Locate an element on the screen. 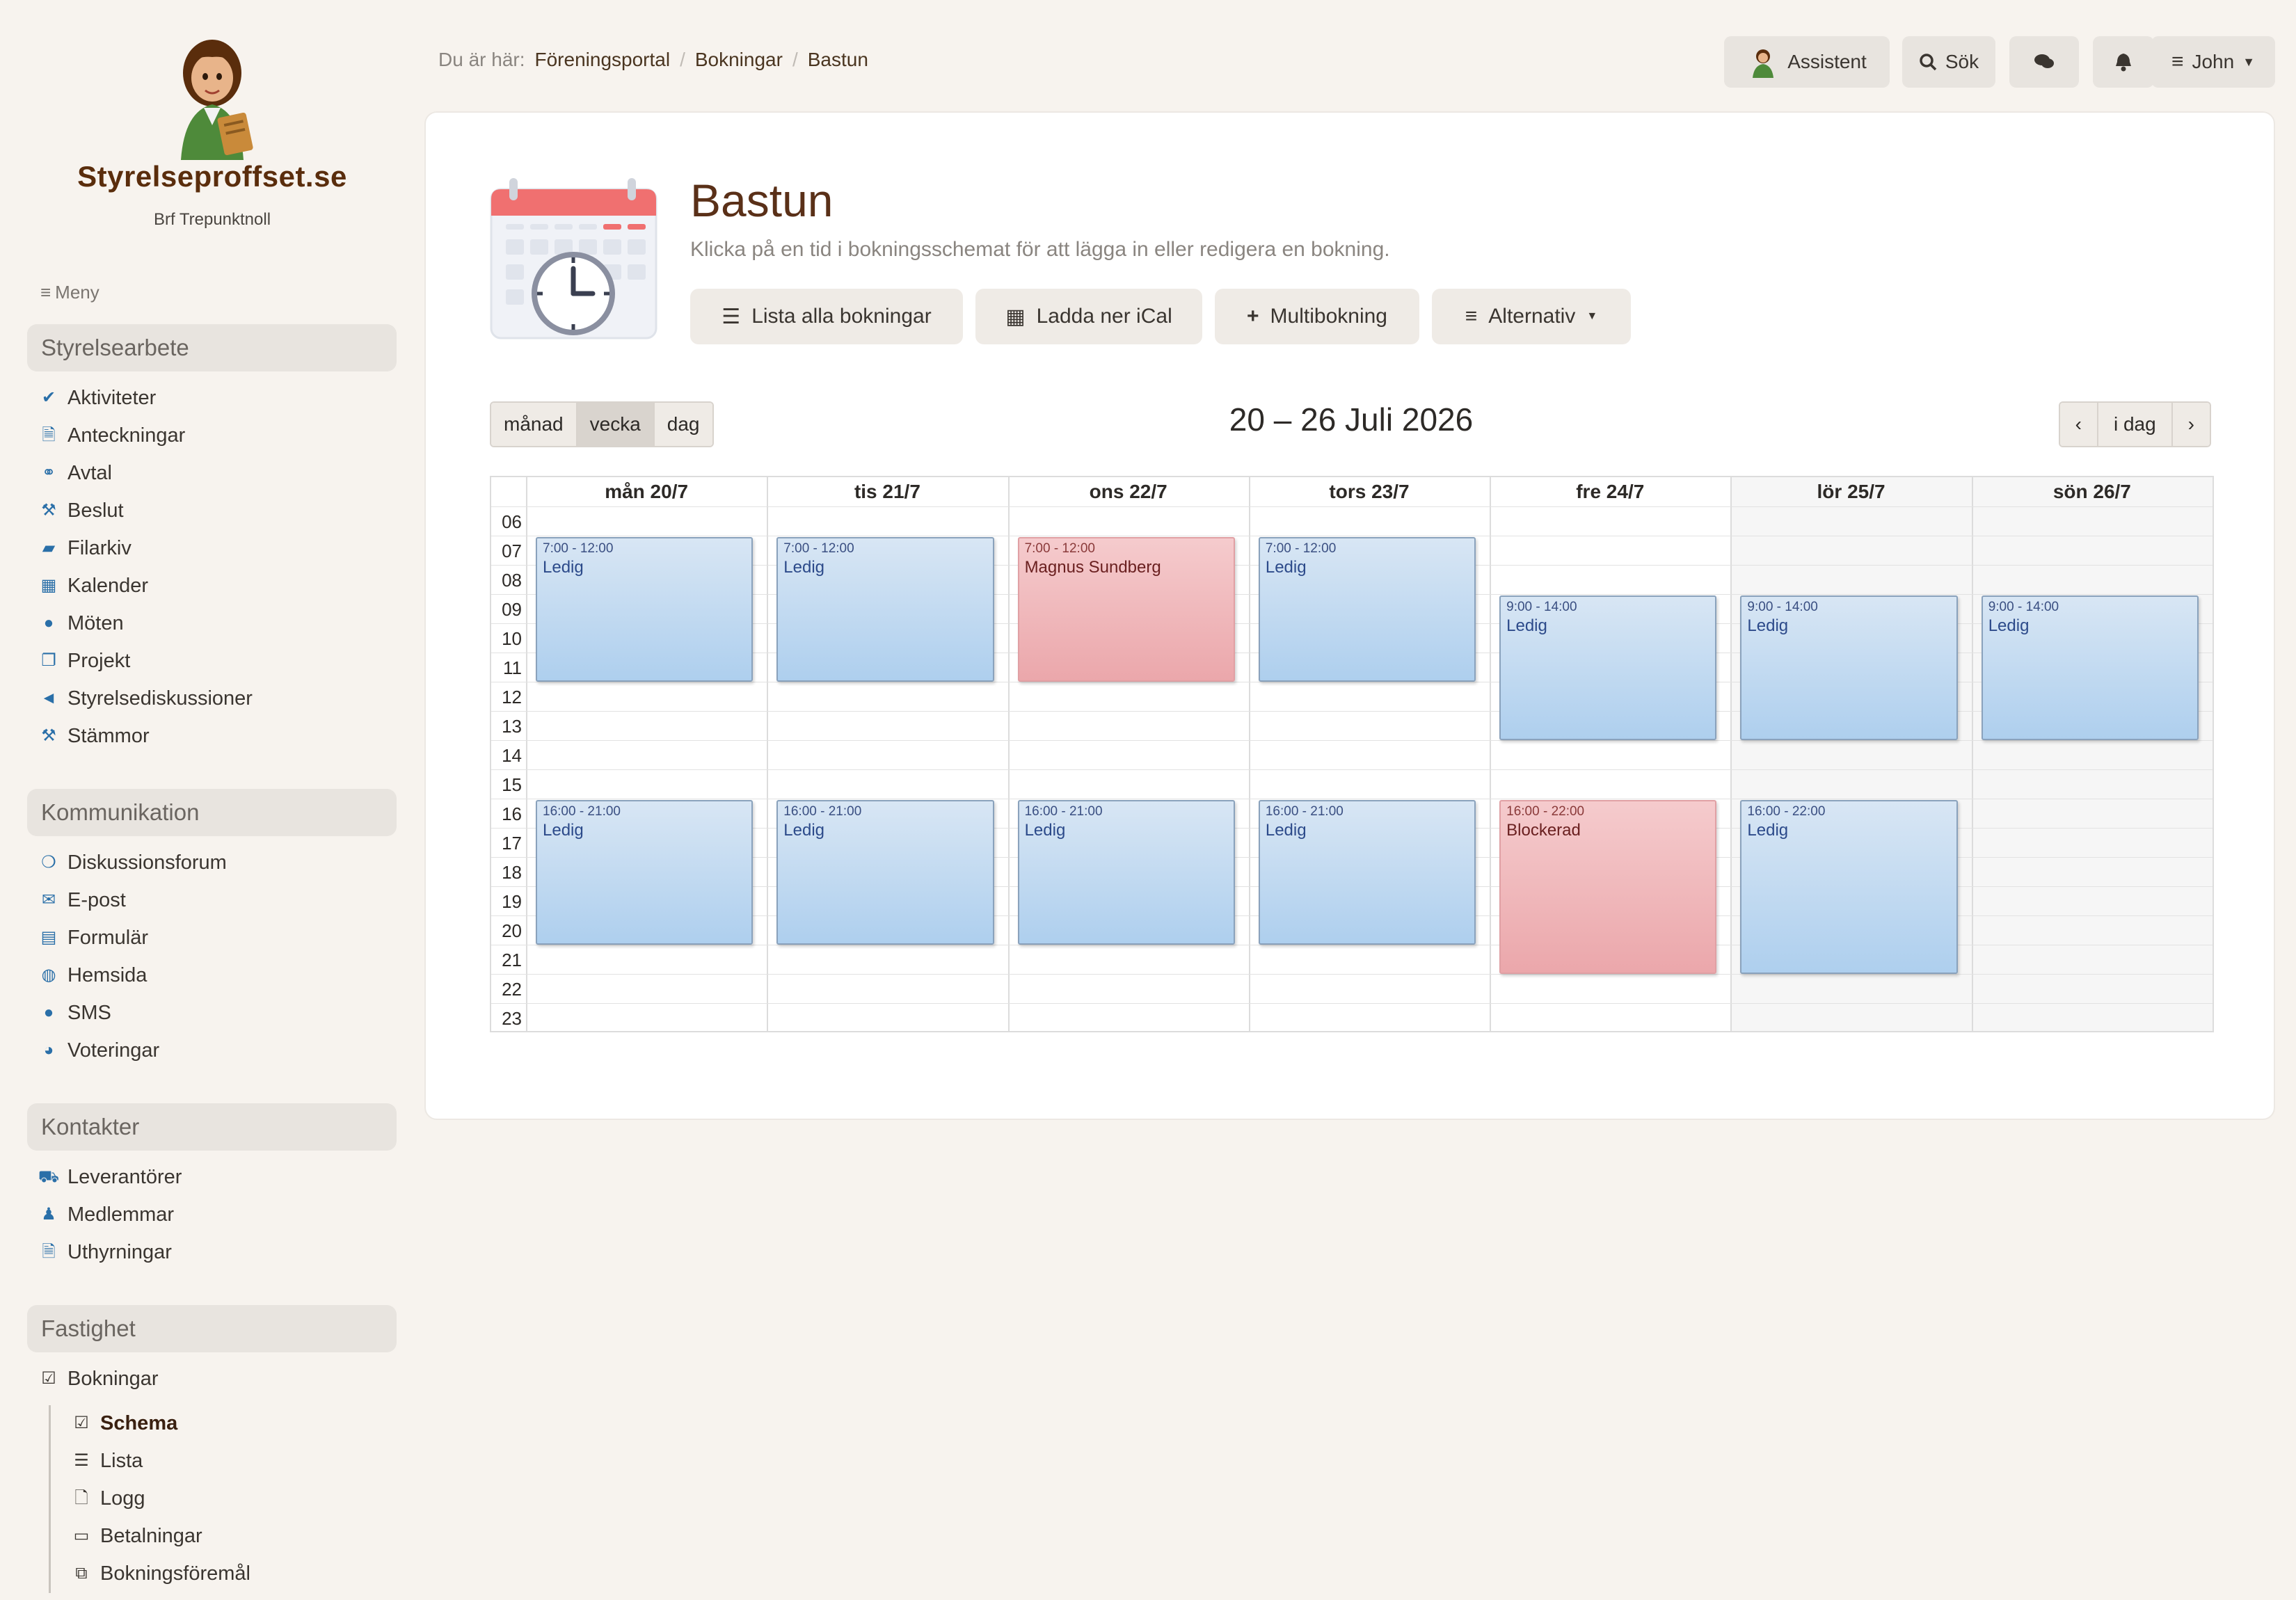 The height and width of the screenshot is (1600, 2296). sidebar-item-label: Medlemmar is located at coordinates (121, 1214).